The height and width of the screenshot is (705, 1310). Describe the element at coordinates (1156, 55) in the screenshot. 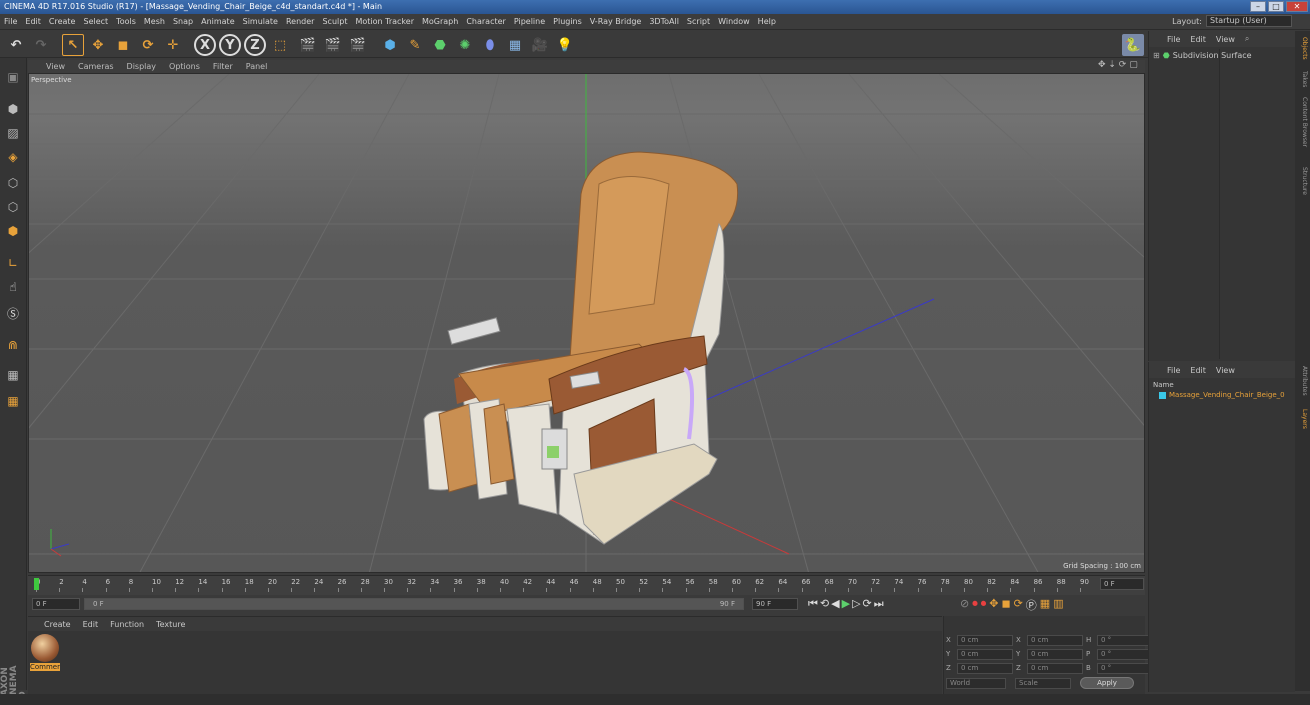

I see `expand-icon: ⊞` at that location.